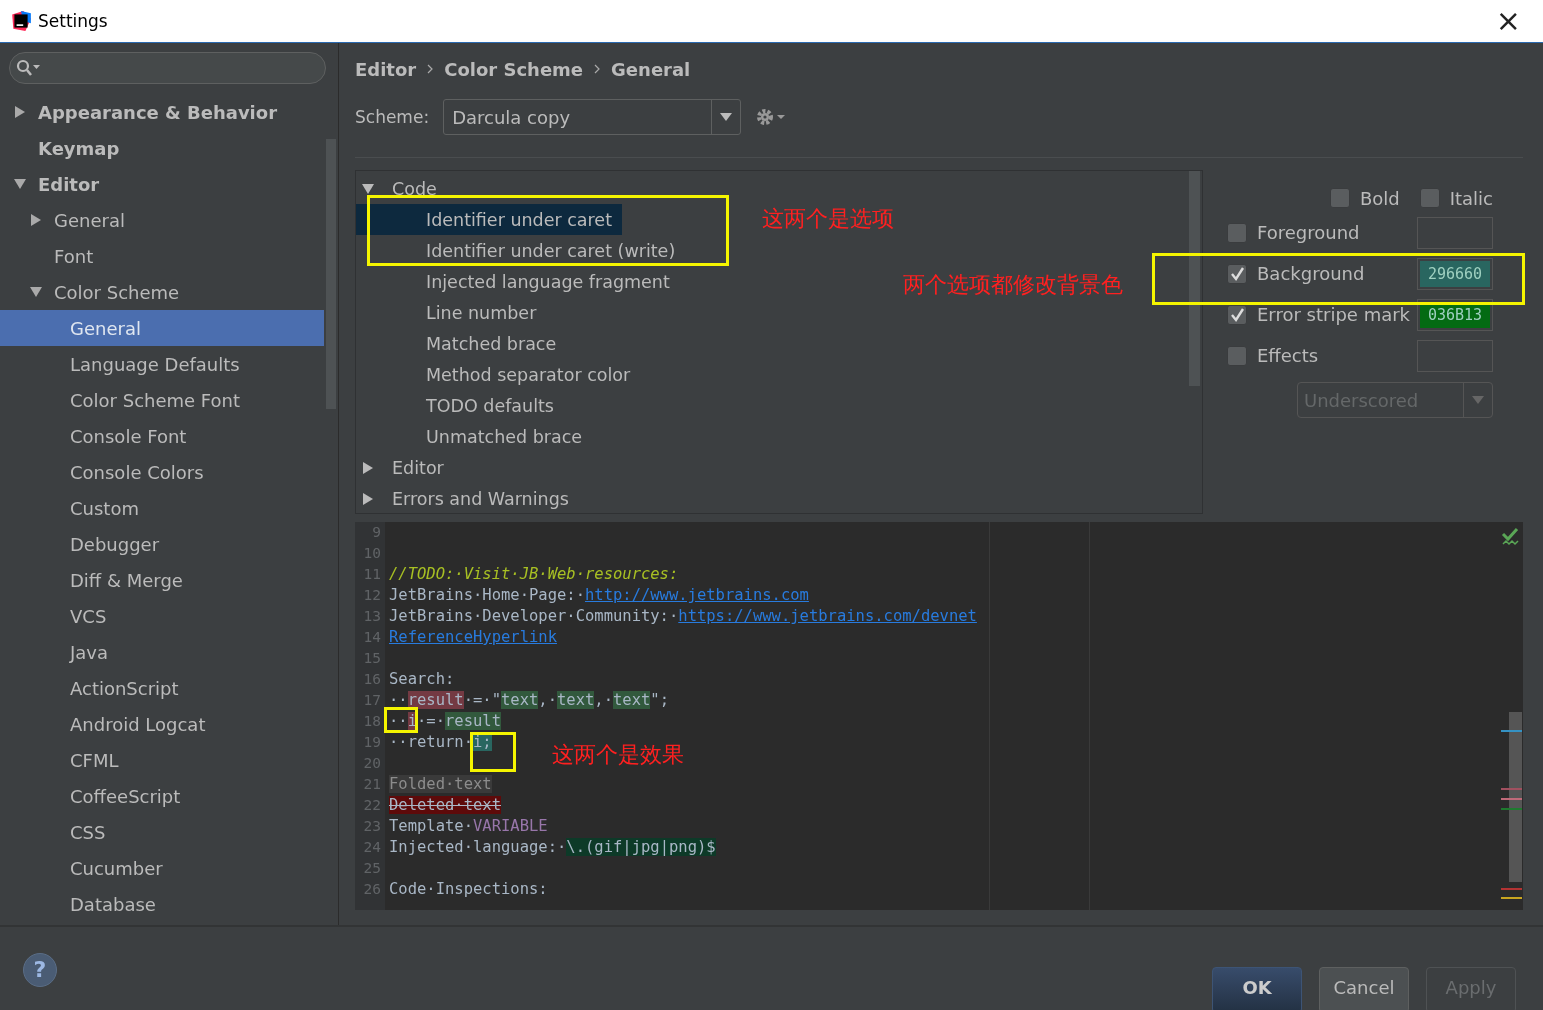  I want to click on tree-item: TODO defaults, so click(460, 405).